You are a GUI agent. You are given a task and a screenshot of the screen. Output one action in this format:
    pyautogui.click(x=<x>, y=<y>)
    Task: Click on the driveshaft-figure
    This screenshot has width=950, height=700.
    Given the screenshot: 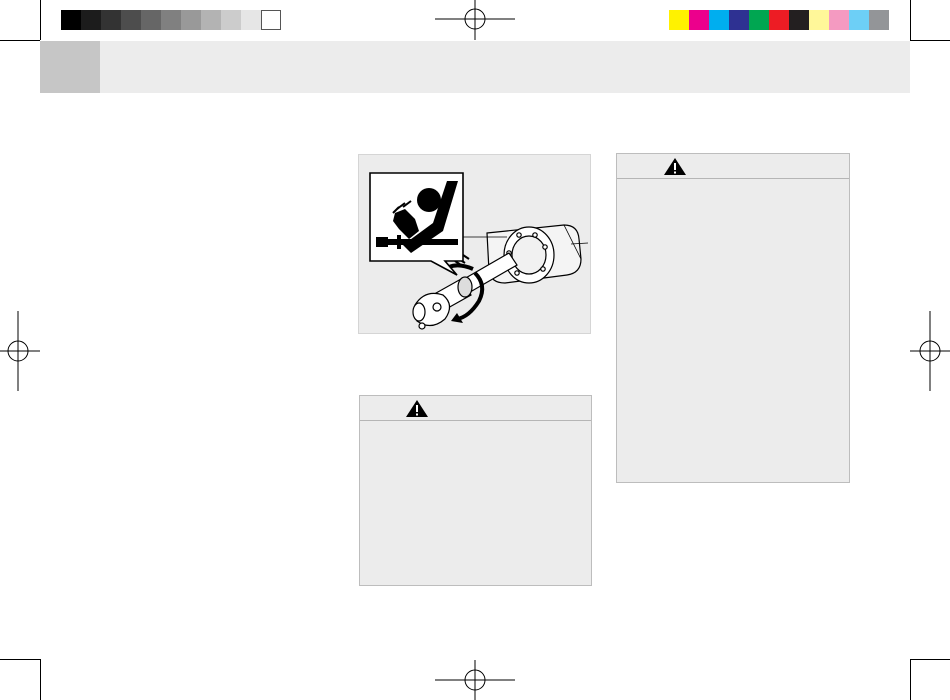 What is the action you would take?
    pyautogui.click(x=474, y=244)
    